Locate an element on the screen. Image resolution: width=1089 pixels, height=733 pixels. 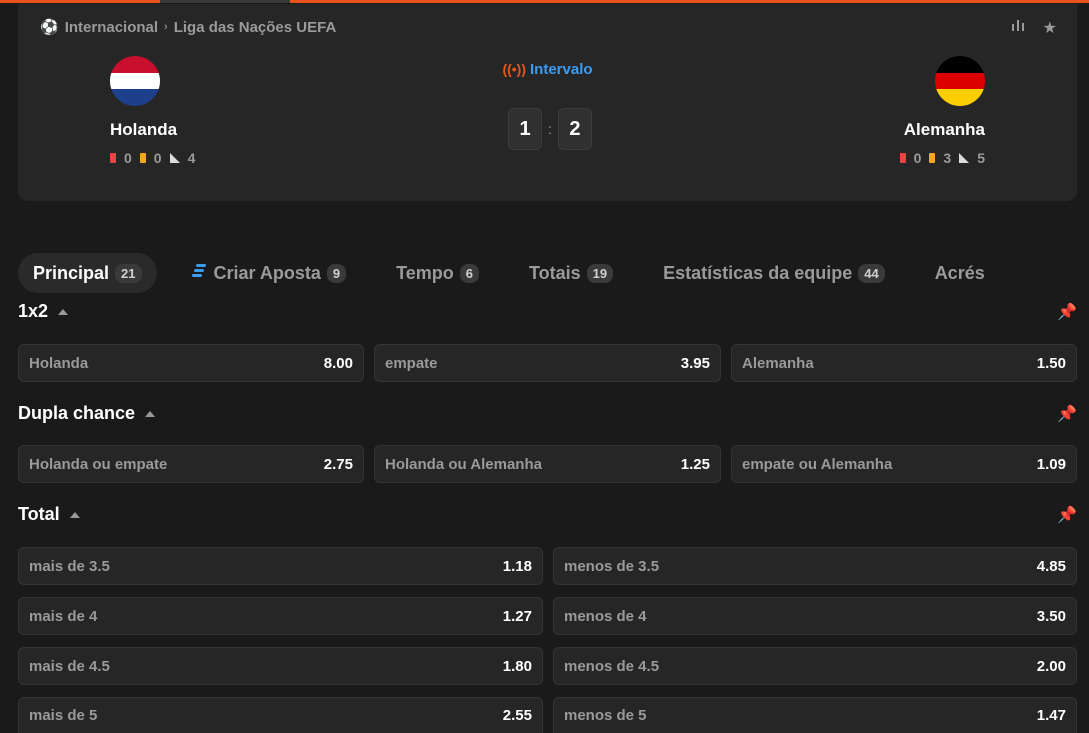
odd-button: Alemanha 1.50 is located at coordinates (904, 363).